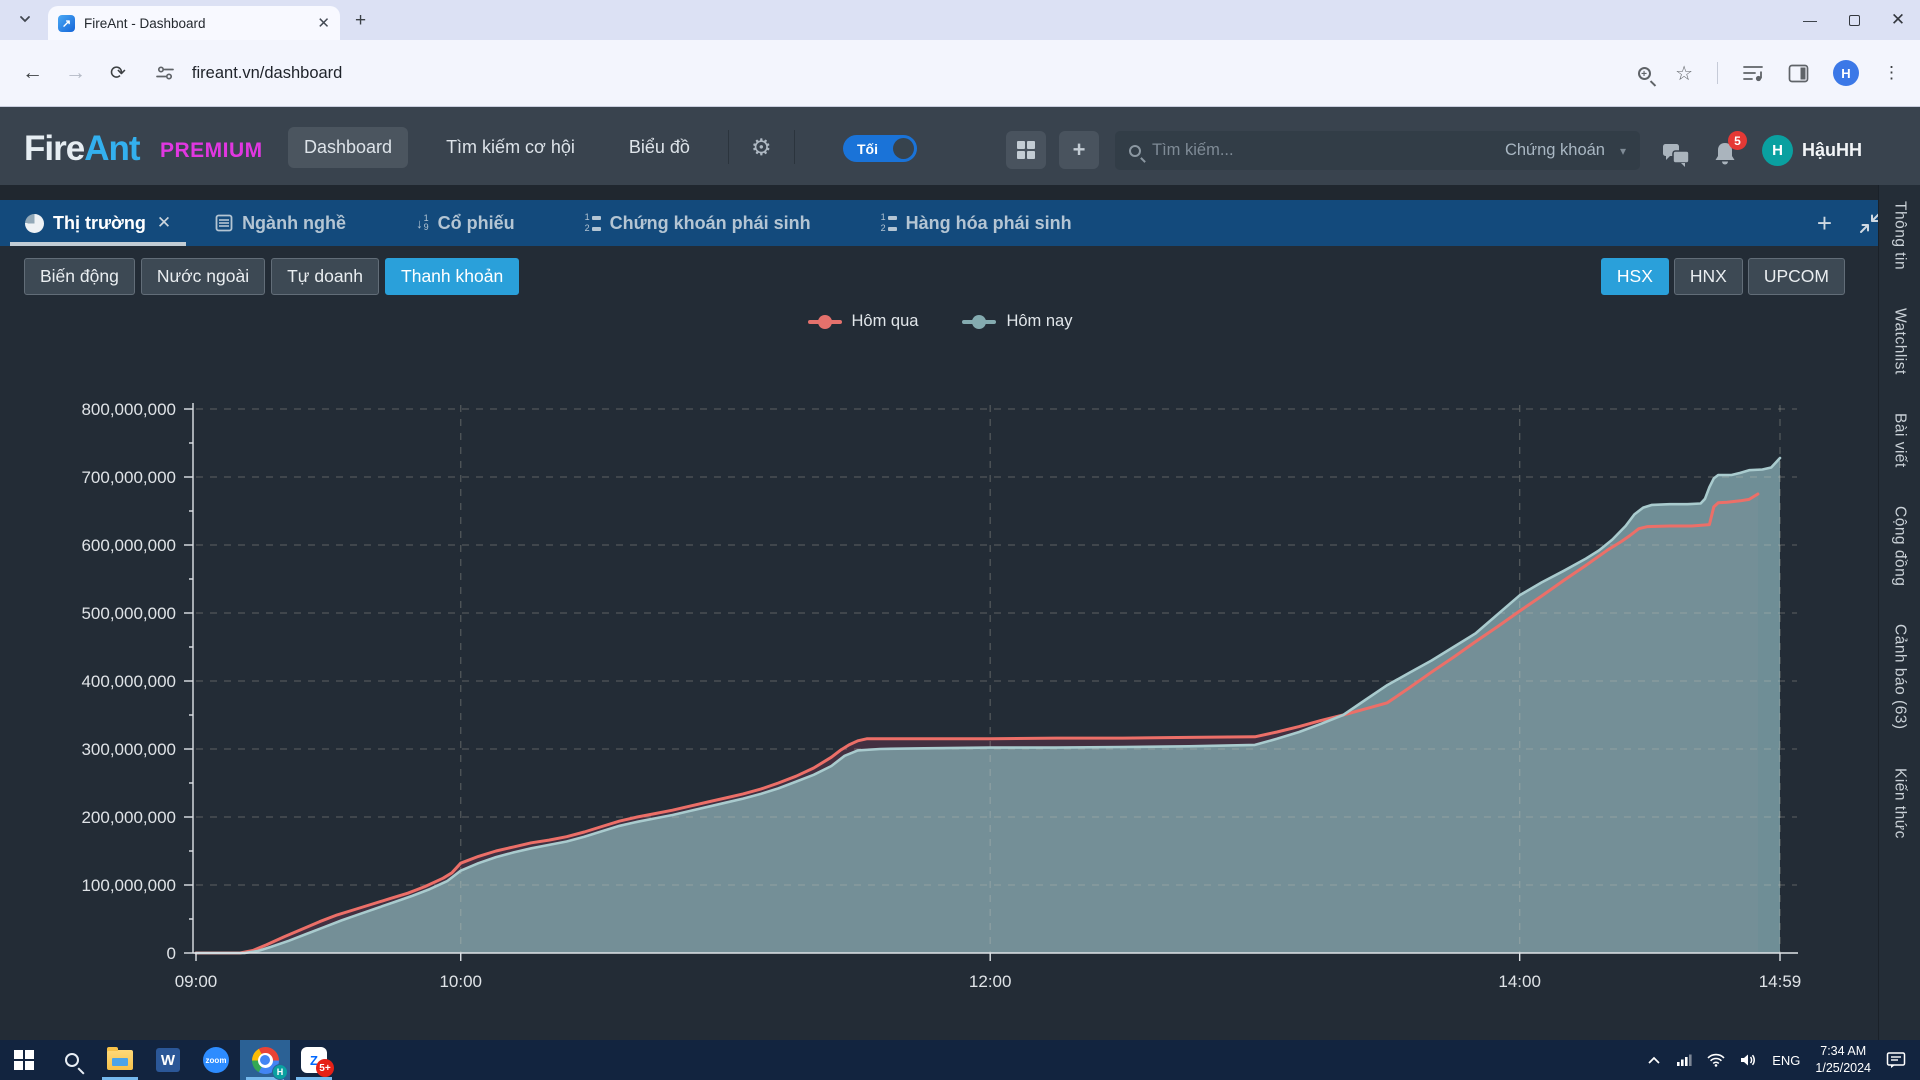 This screenshot has width=1920, height=1080. What do you see at coordinates (128, 885) in the screenshot?
I see `svg-text: 100,000,000` at bounding box center [128, 885].